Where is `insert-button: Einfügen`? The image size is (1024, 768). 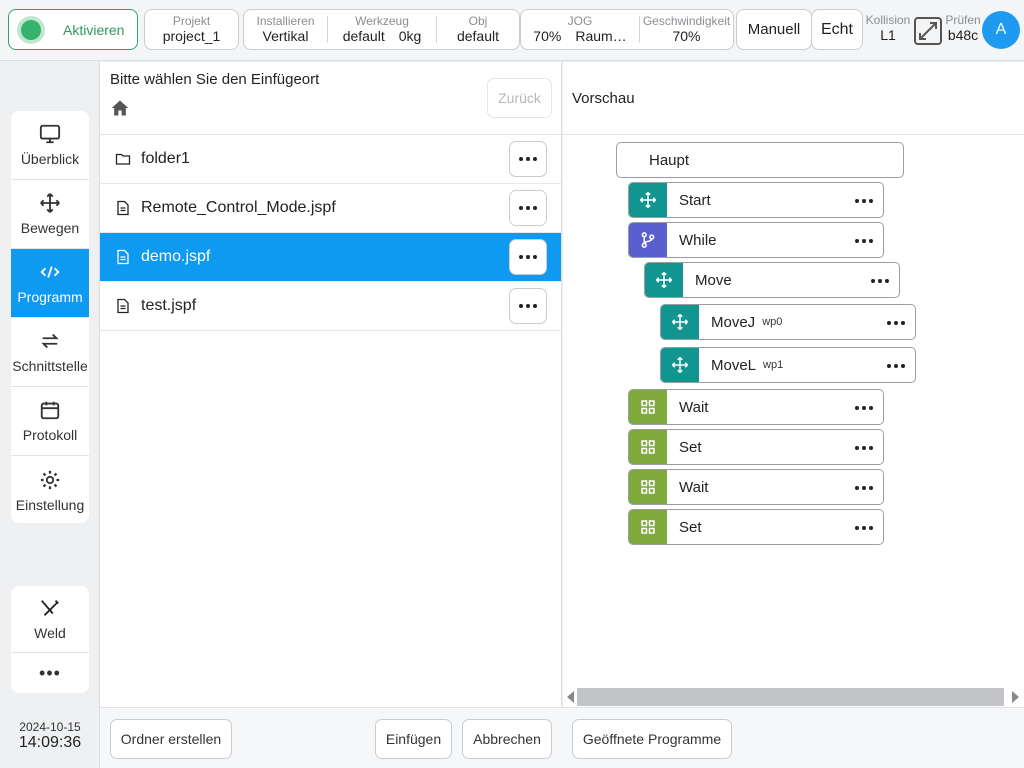
insert-button: Einfügen is located at coordinates (413, 739).